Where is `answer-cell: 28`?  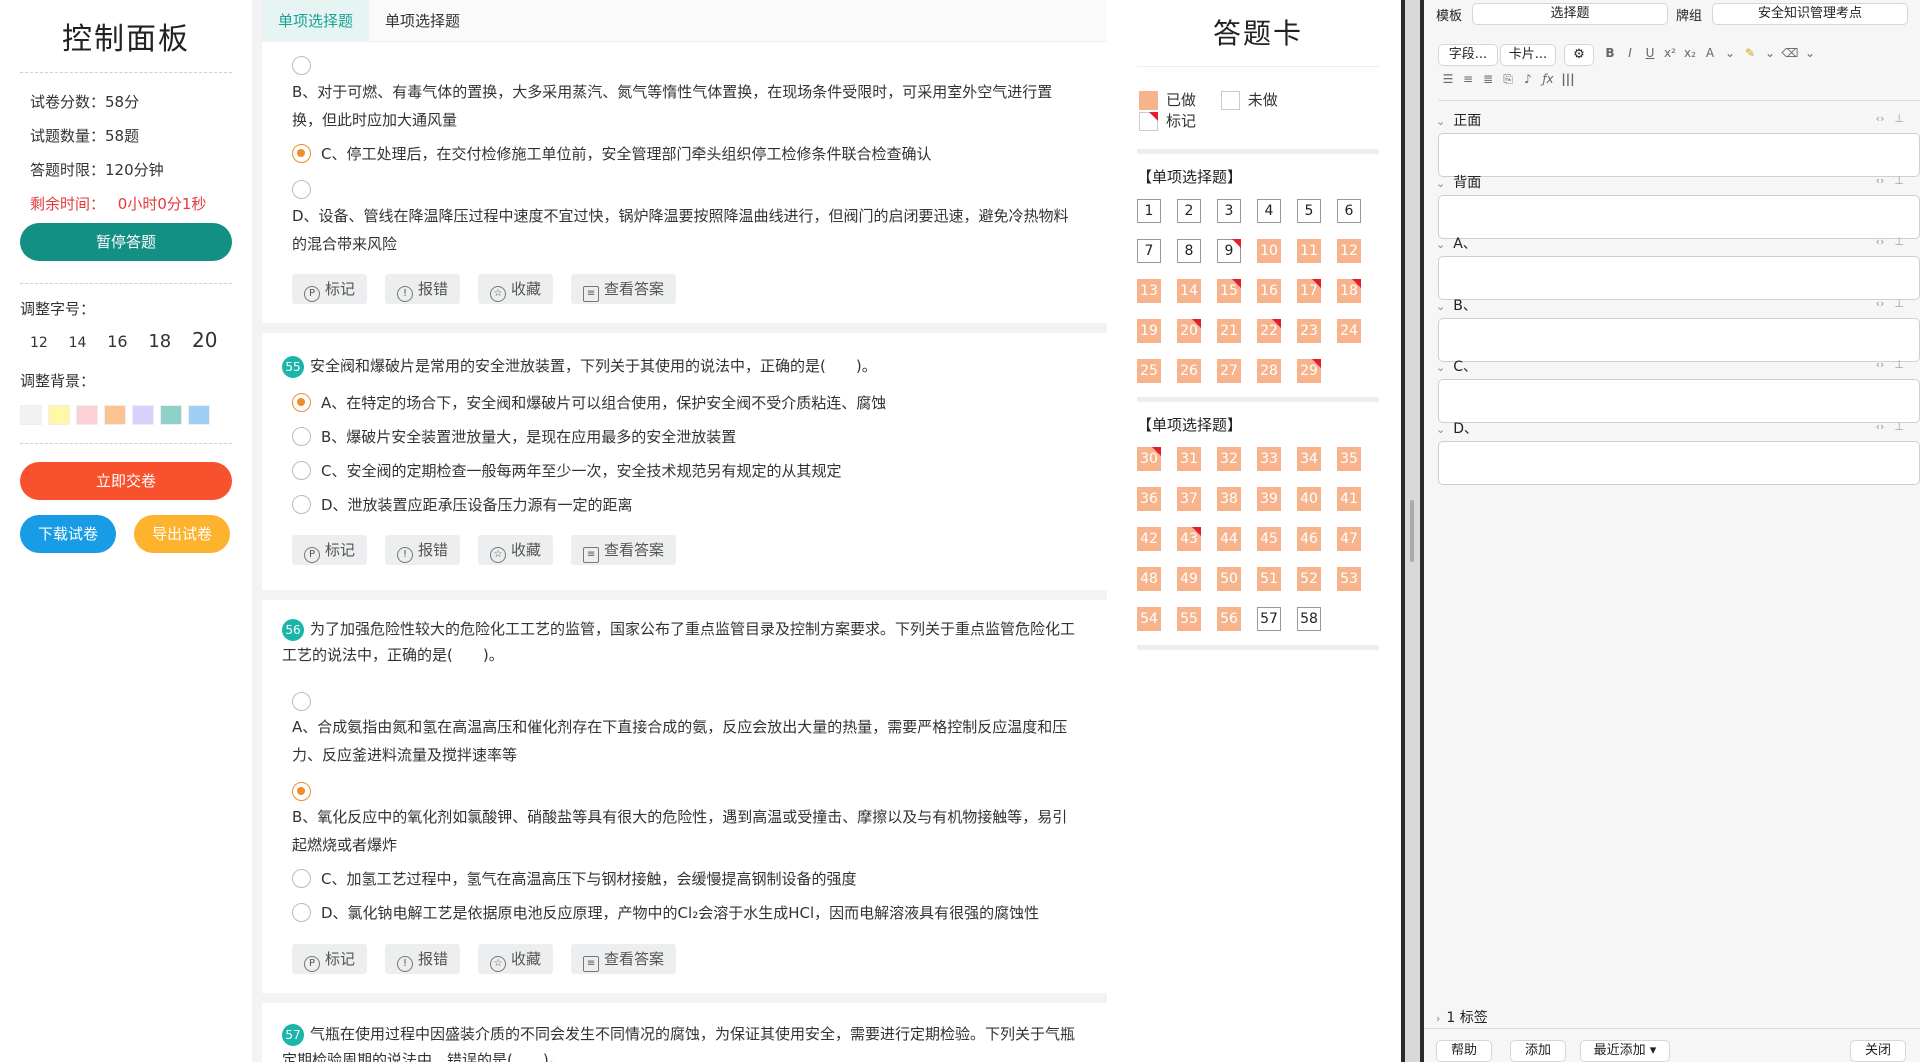 answer-cell: 28 is located at coordinates (1269, 371).